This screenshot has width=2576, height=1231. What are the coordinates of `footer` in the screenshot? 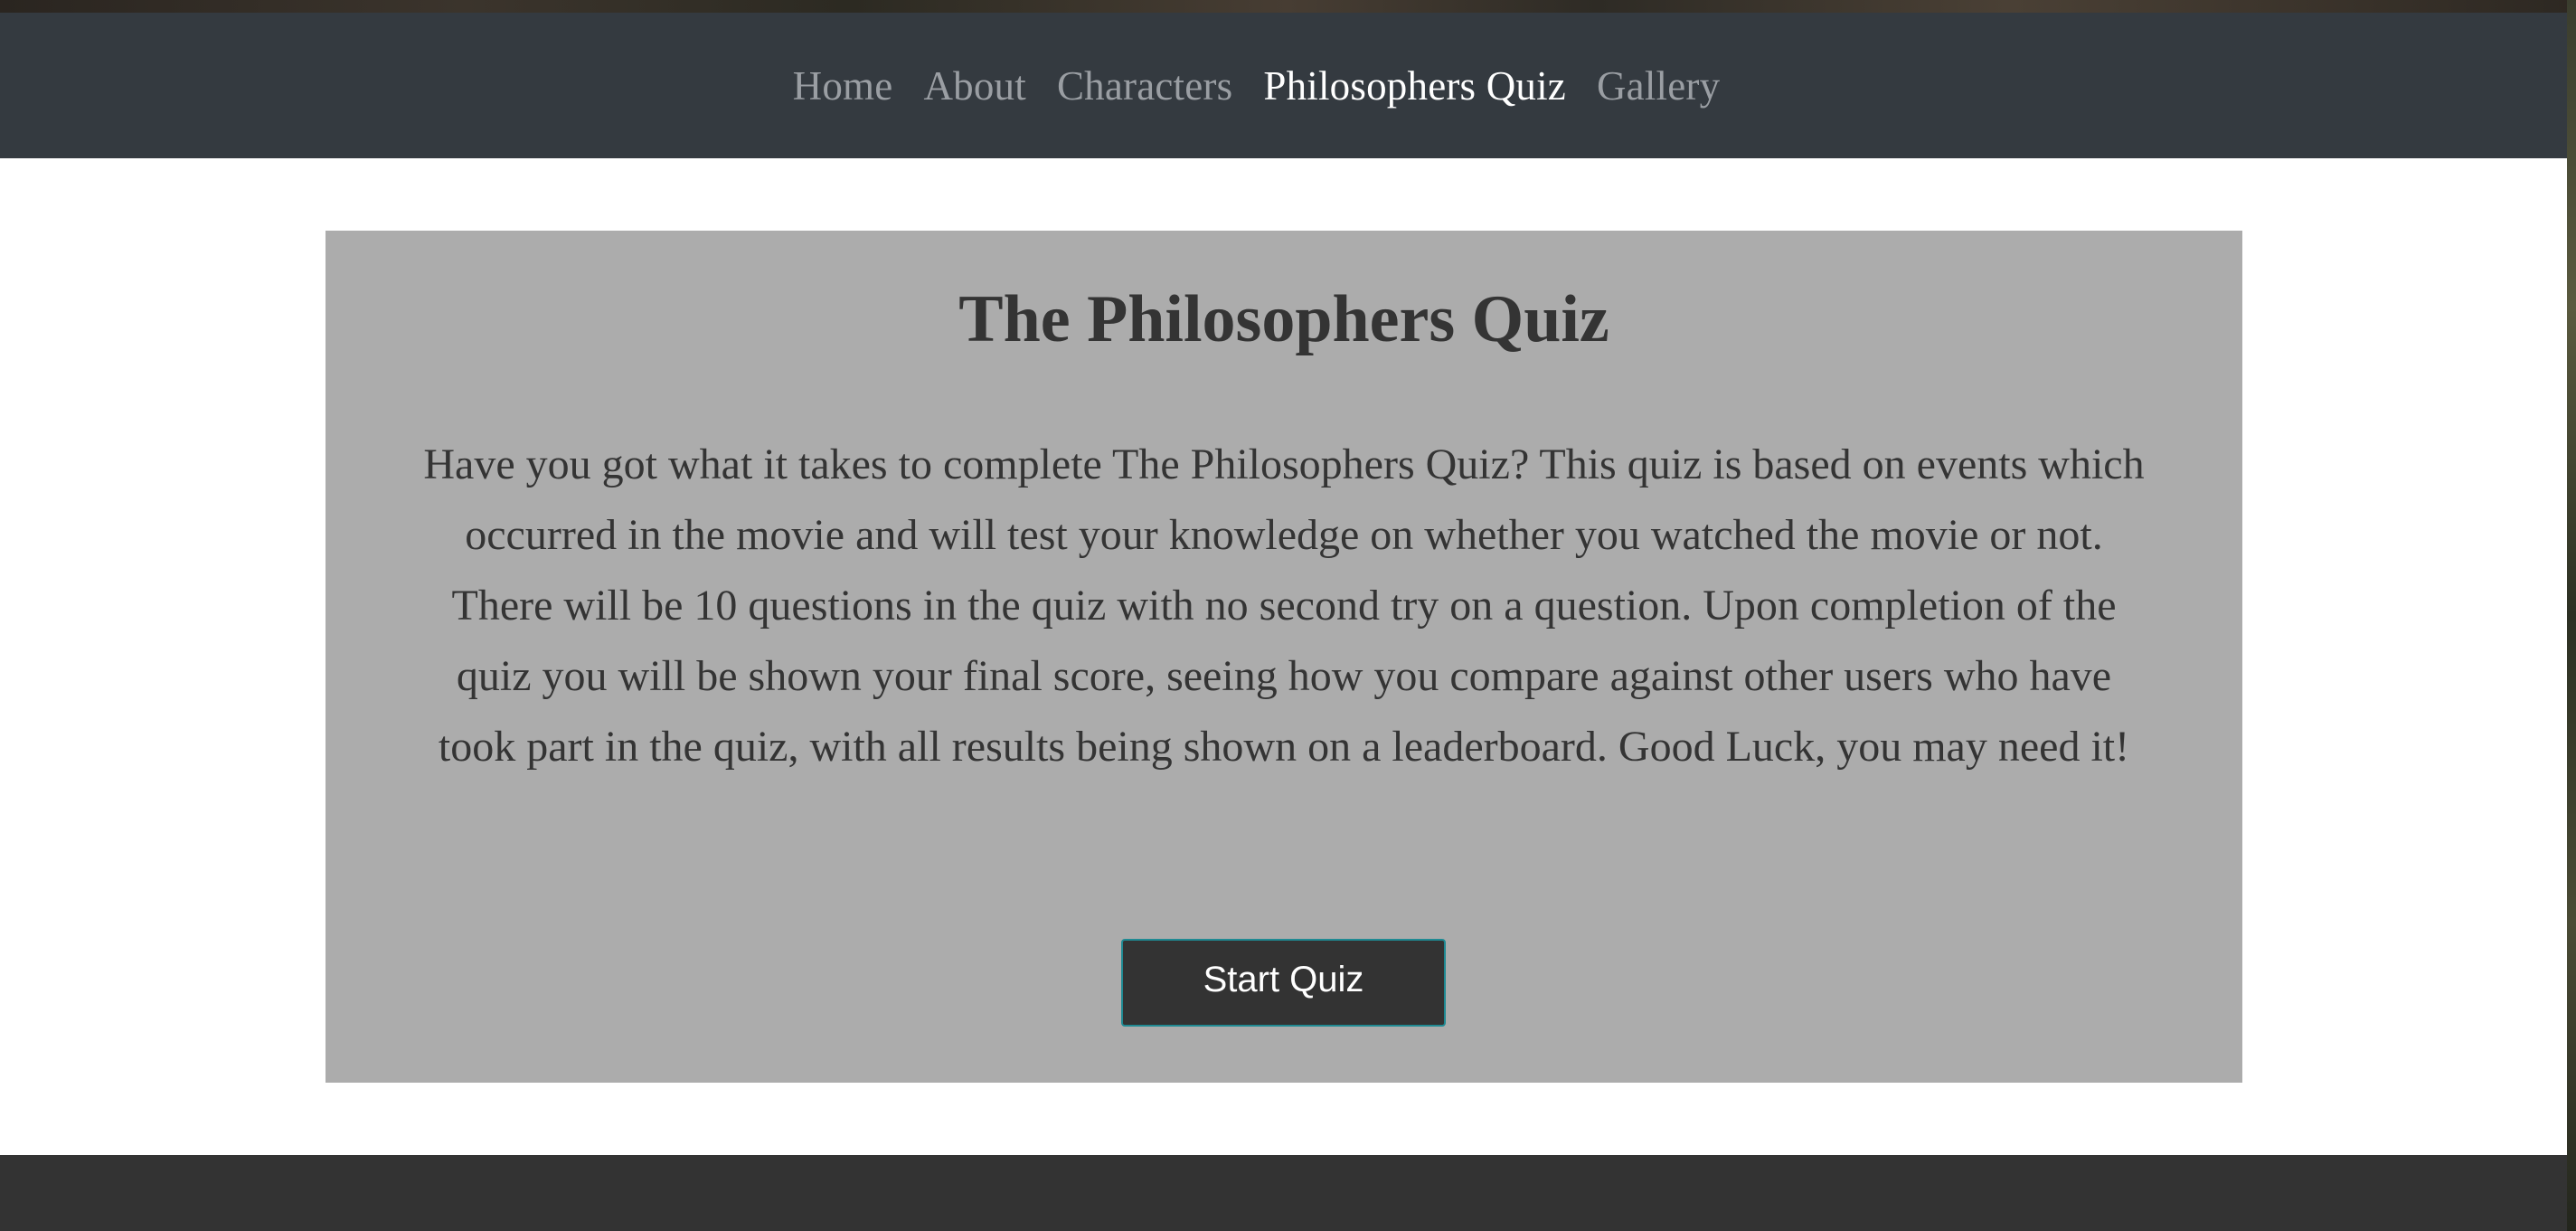 It's located at (1283, 1193).